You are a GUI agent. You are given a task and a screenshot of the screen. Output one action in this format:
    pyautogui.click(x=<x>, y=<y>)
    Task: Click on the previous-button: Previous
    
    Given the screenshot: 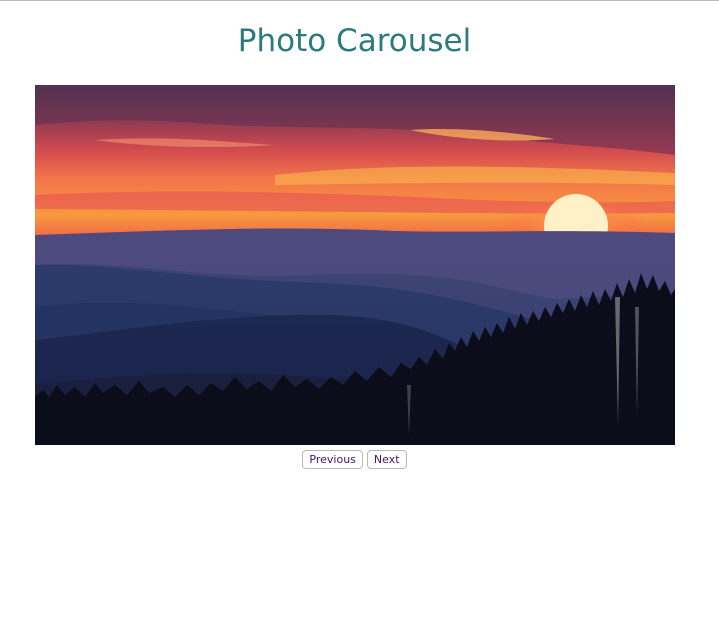 What is the action you would take?
    pyautogui.click(x=332, y=459)
    